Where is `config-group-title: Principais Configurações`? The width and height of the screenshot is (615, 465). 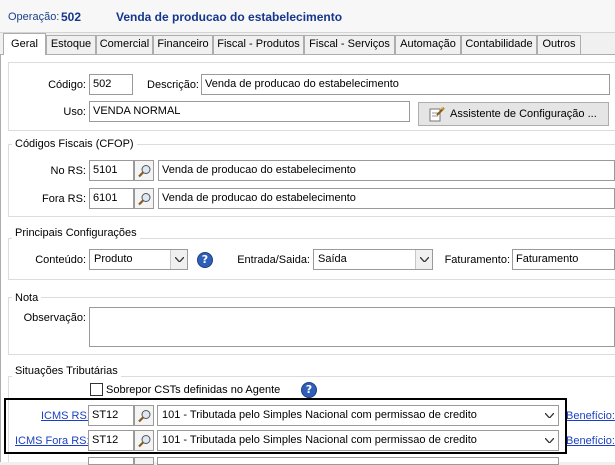
config-group-title: Principais Configurações is located at coordinates (76, 233).